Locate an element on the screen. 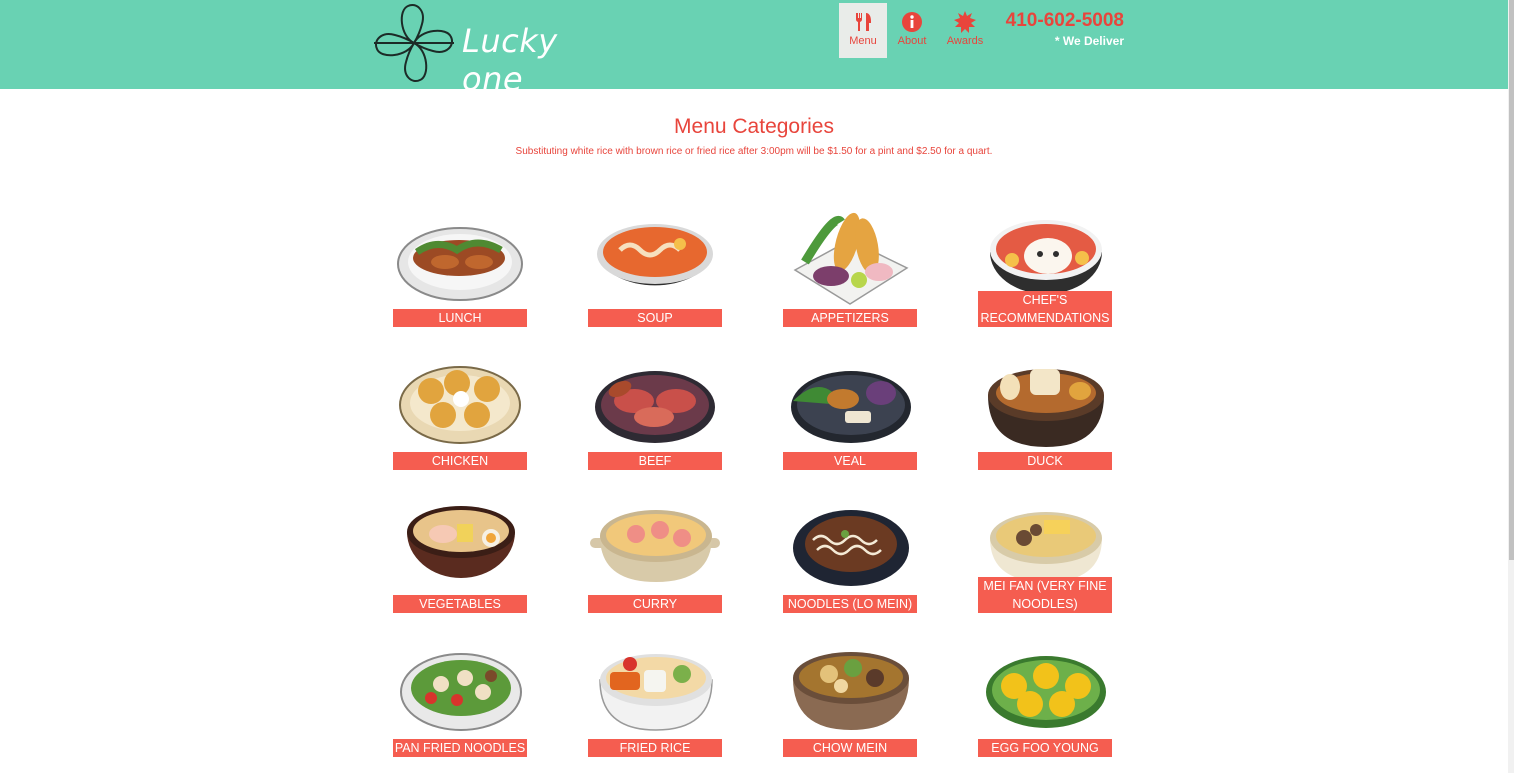 This screenshot has height=773, width=1514. tempura-icon is located at coordinates (851, 258).